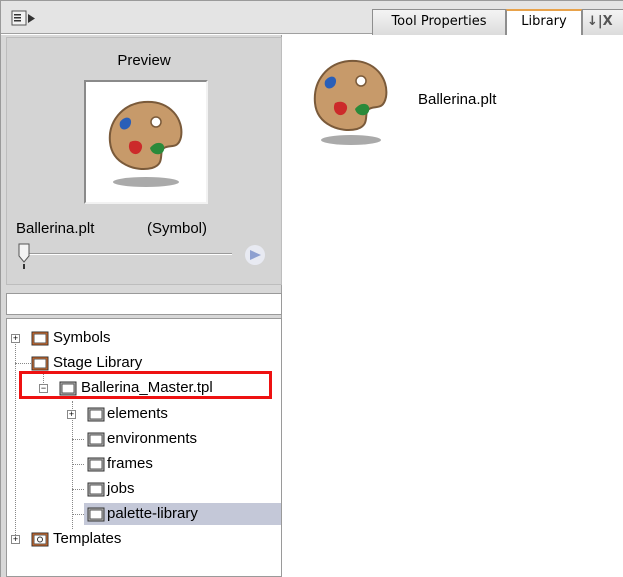  Describe the element at coordinates (602, 22) in the screenshot. I see `tab-panel-controls: ↓|X` at that location.